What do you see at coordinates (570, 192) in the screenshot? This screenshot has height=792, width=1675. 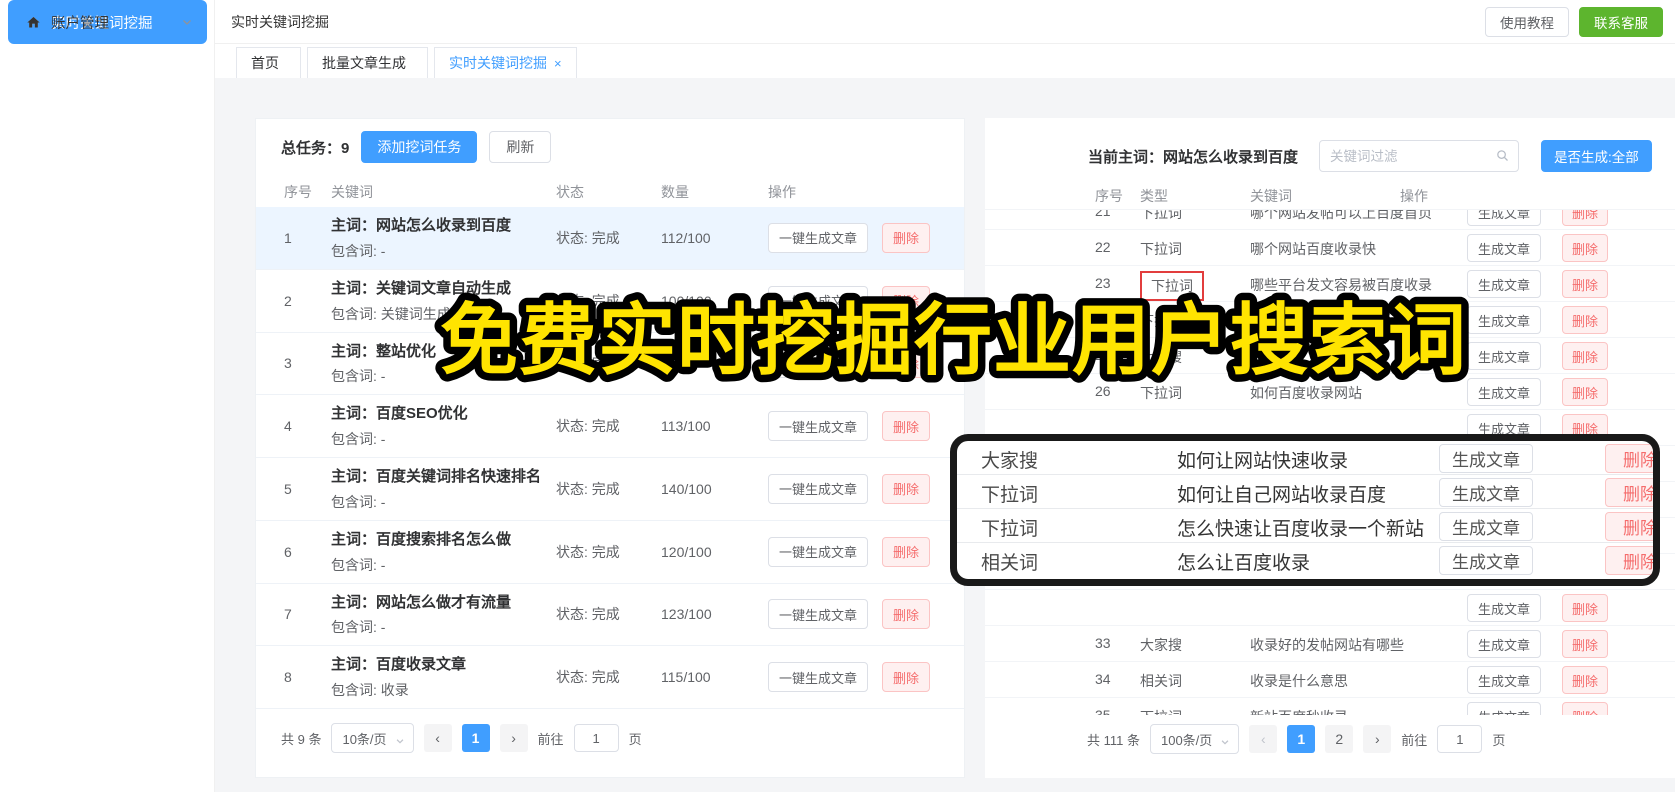 I see `col-status: 状态` at bounding box center [570, 192].